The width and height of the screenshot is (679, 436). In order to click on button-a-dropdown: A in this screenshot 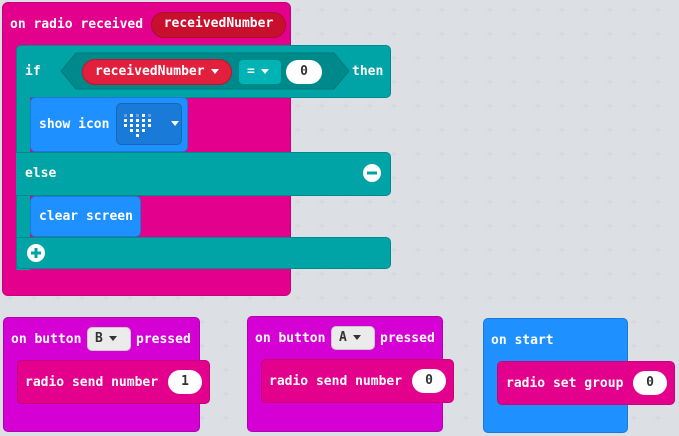, I will do `click(353, 338)`.